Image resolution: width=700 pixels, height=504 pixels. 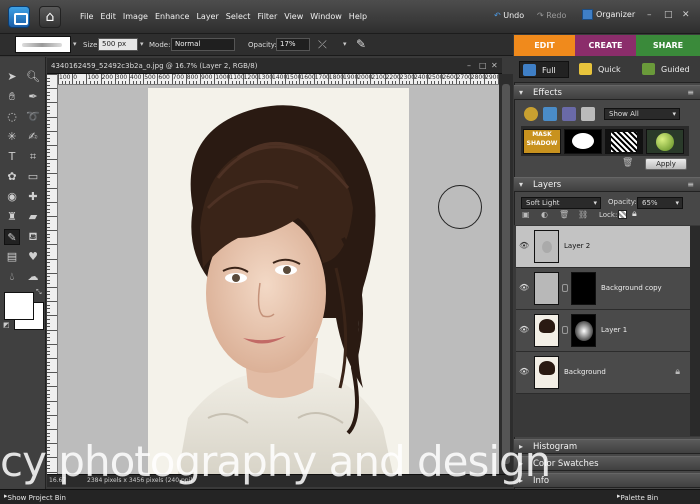 What do you see at coordinates (542, 141) in the screenshot?
I see `effect-thumb-mask-shadow: MASK SHADOW` at bounding box center [542, 141].